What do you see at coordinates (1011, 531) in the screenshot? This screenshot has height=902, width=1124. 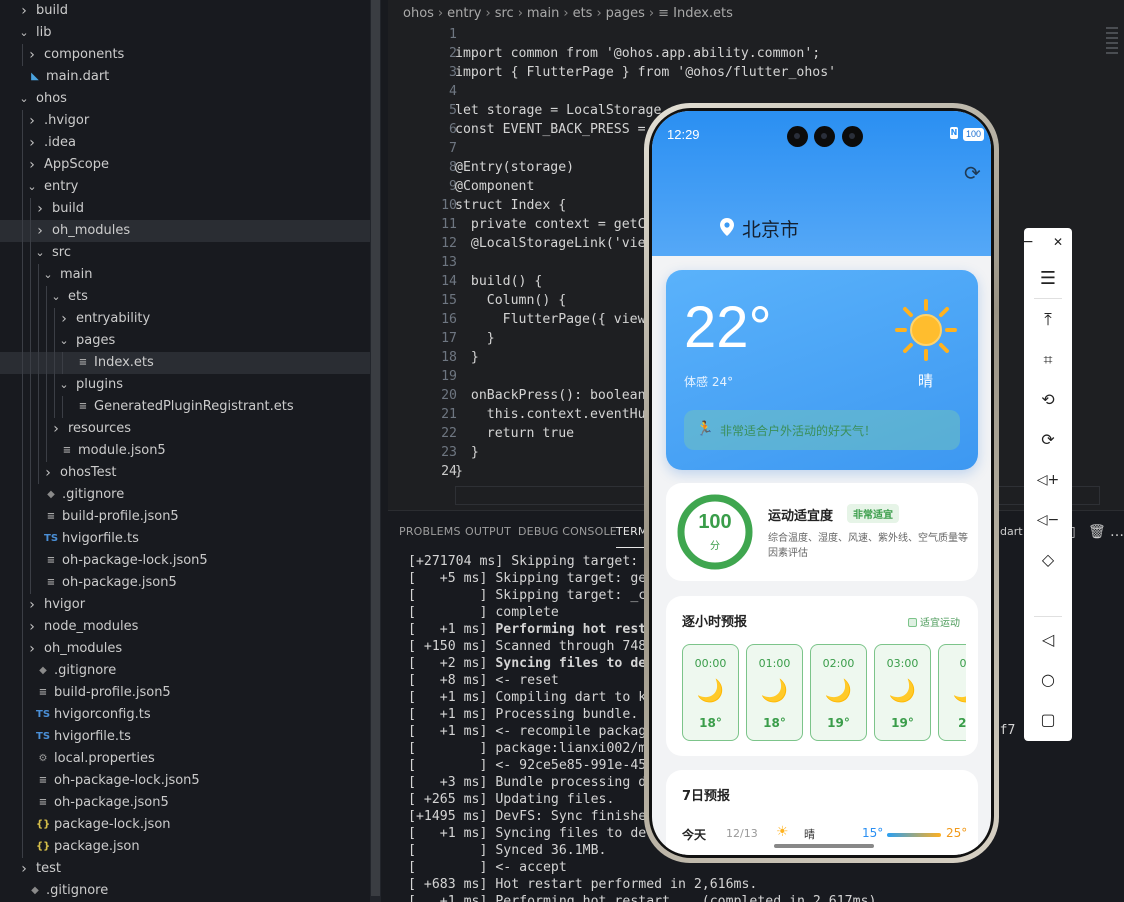 I see `terminal-session-label: dart` at bounding box center [1011, 531].